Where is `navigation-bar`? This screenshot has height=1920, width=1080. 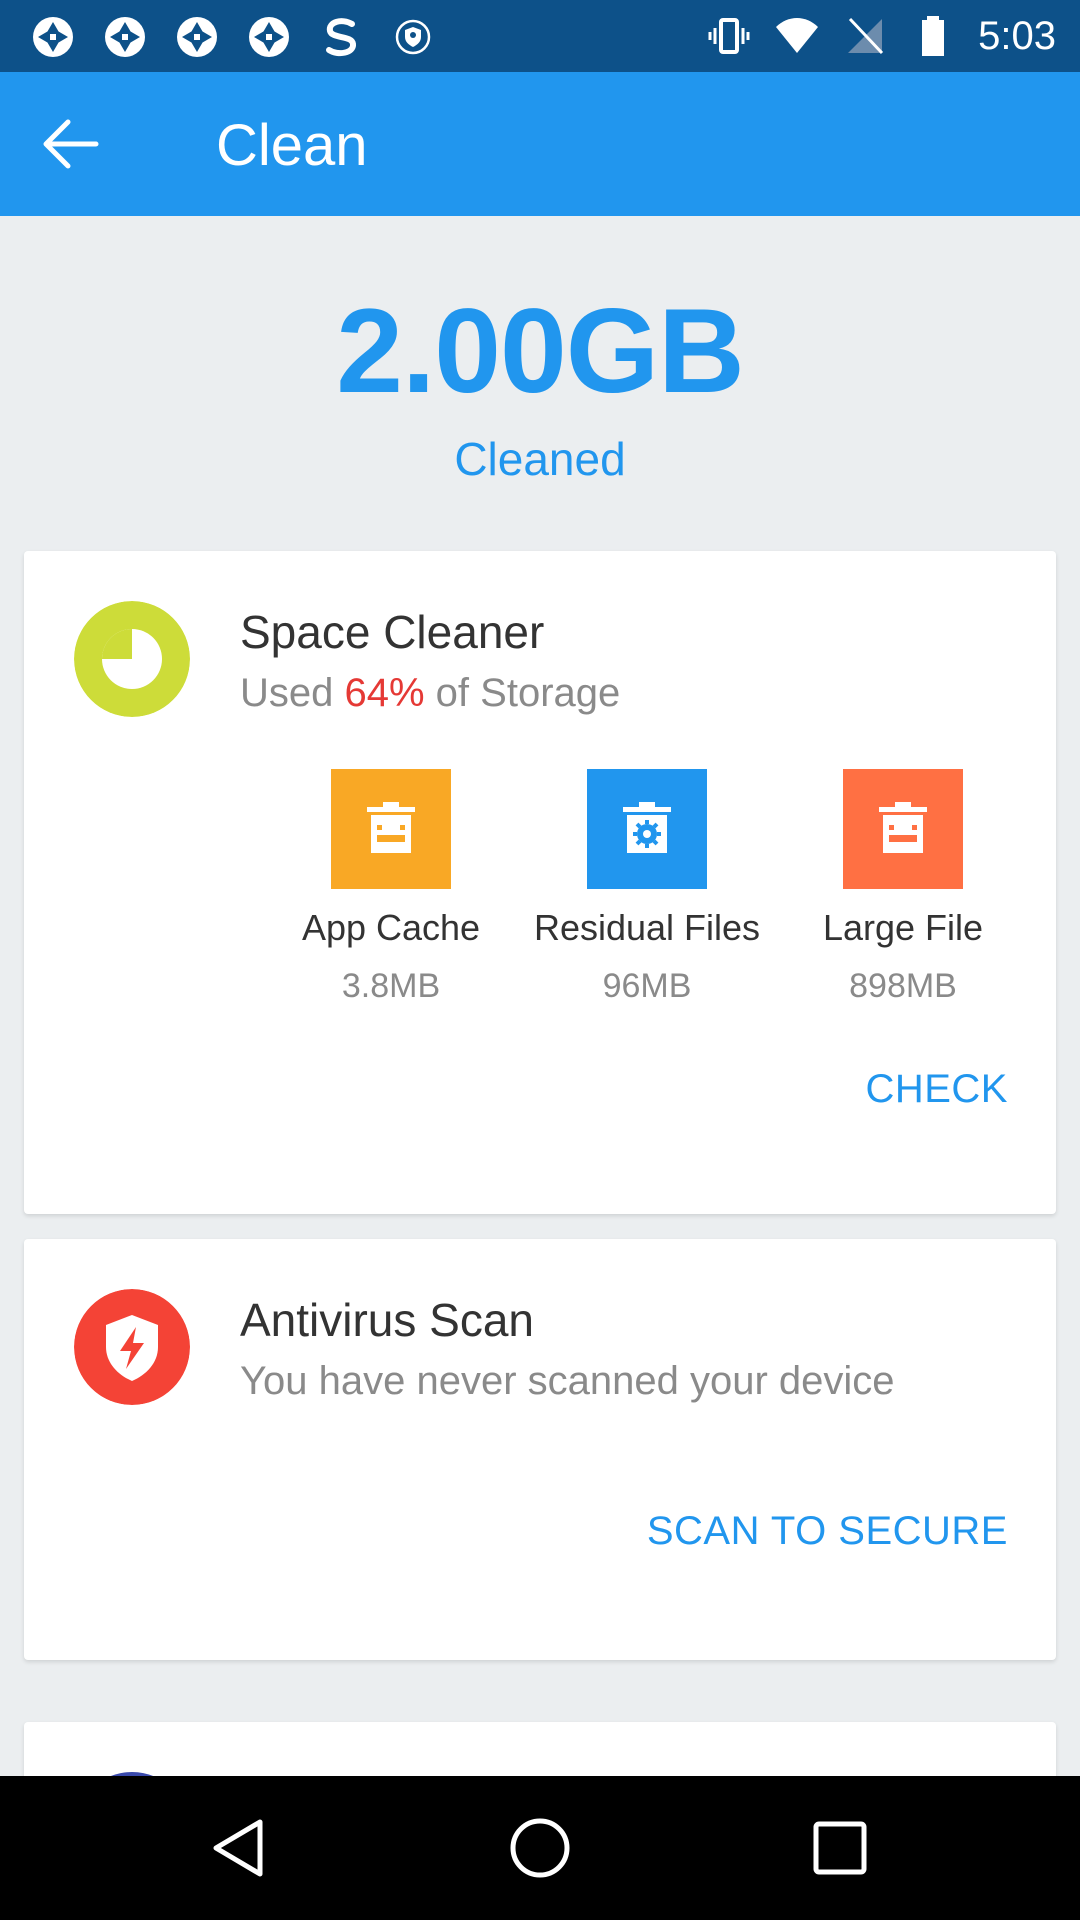
navigation-bar is located at coordinates (540, 1848).